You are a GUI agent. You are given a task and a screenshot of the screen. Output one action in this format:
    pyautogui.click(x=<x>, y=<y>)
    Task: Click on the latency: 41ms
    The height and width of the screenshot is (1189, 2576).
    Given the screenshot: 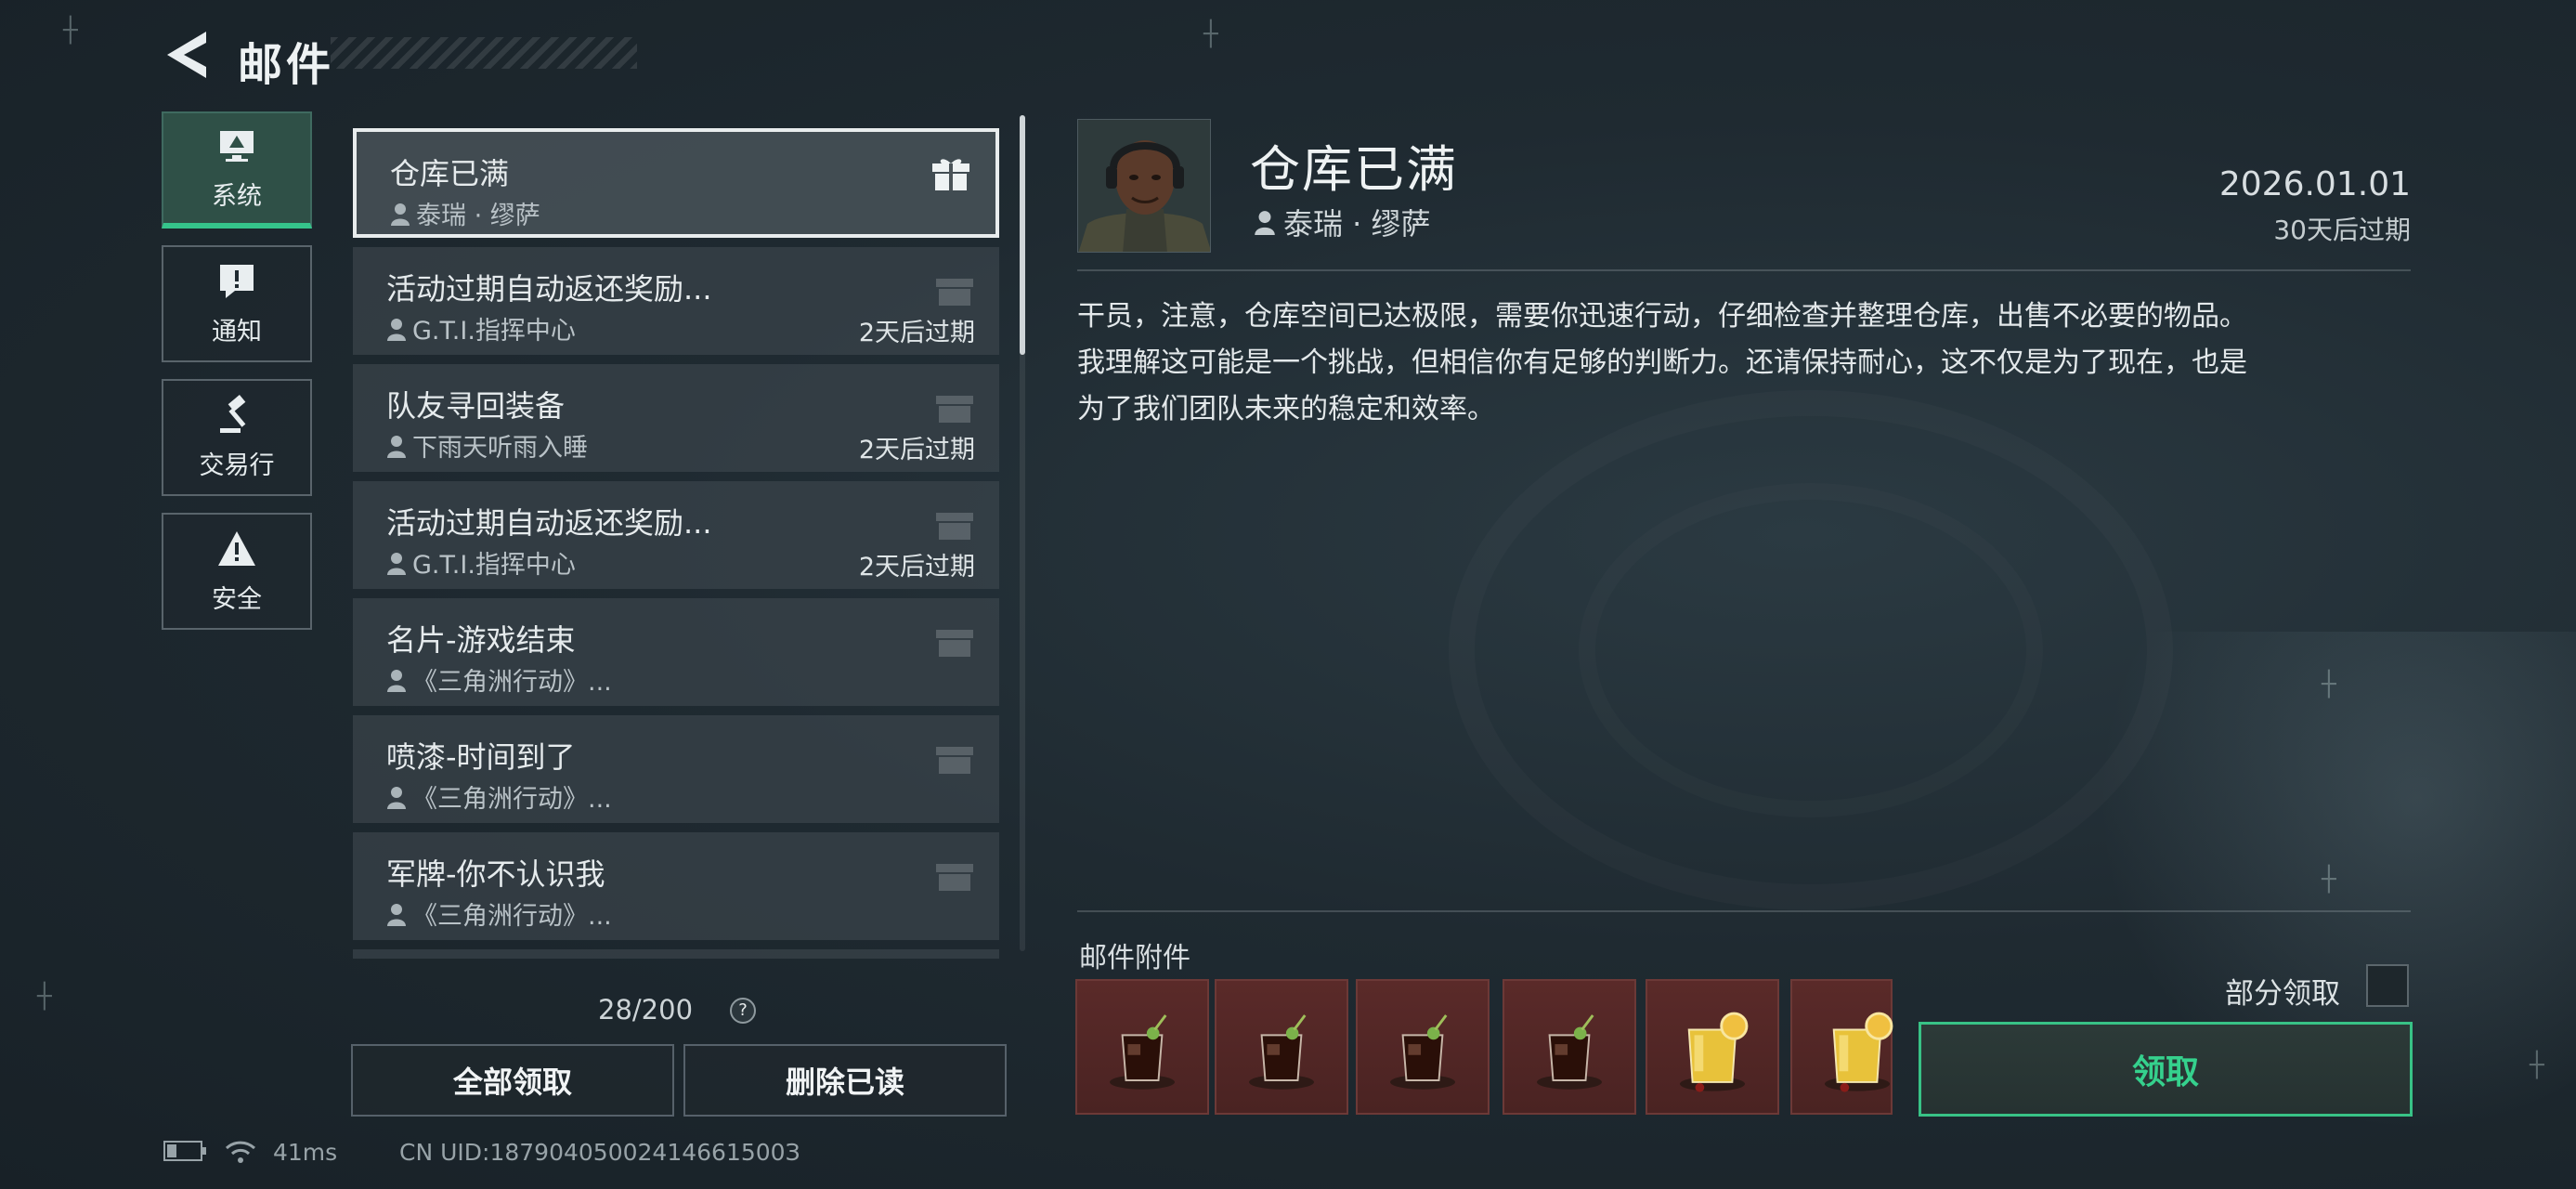 What is the action you would take?
    pyautogui.click(x=305, y=1152)
    